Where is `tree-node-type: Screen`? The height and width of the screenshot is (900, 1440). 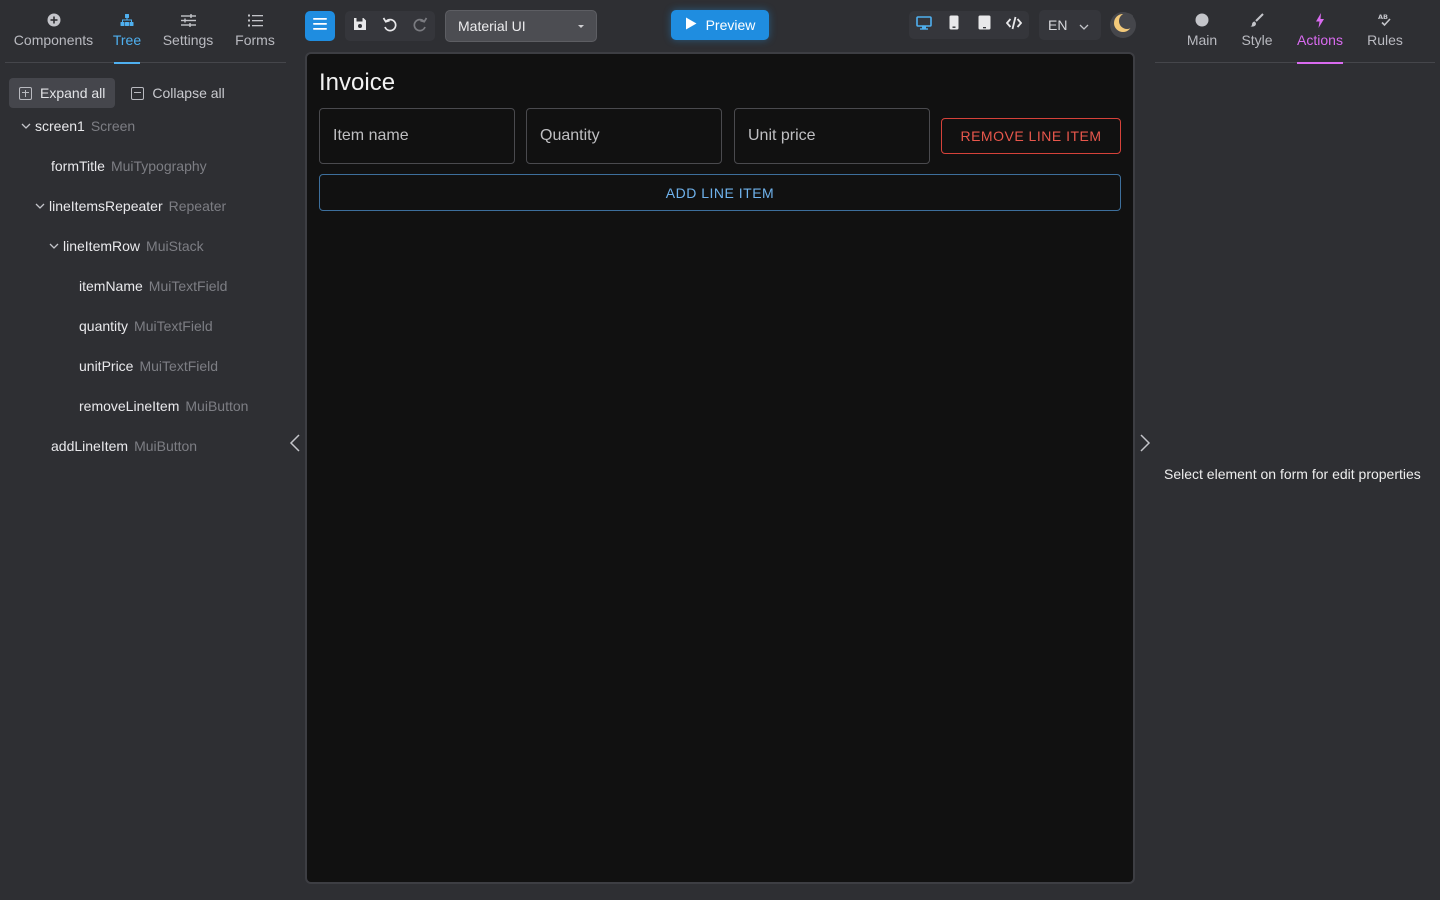
tree-node-type: Screen is located at coordinates (113, 126).